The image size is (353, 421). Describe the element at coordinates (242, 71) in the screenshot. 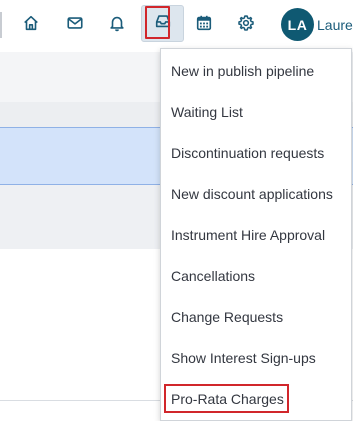

I see `menu-item-new-in-publish-pipeline: New in publish pipeline` at that location.